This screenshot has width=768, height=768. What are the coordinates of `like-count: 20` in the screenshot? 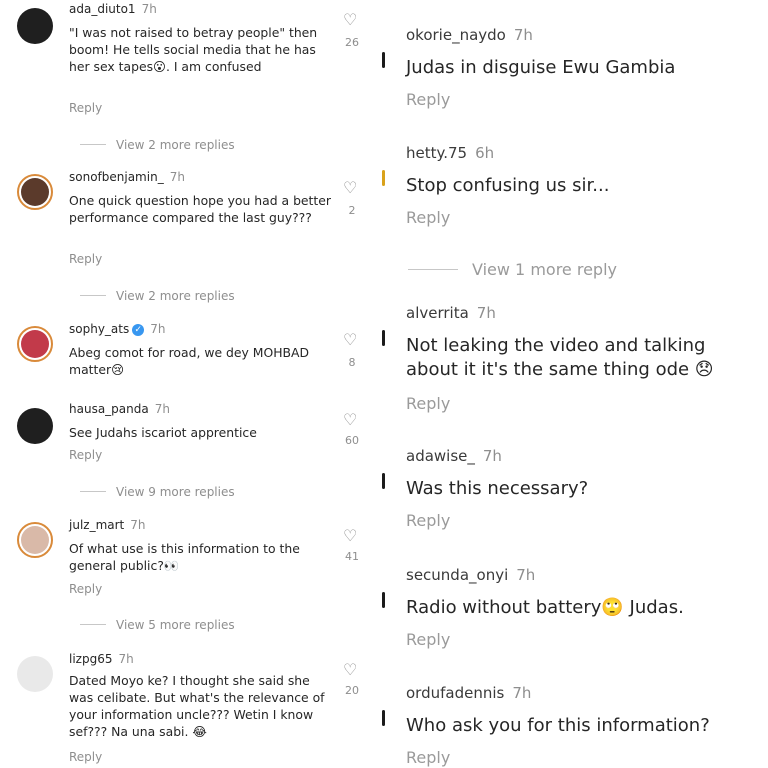 It's located at (352, 690).